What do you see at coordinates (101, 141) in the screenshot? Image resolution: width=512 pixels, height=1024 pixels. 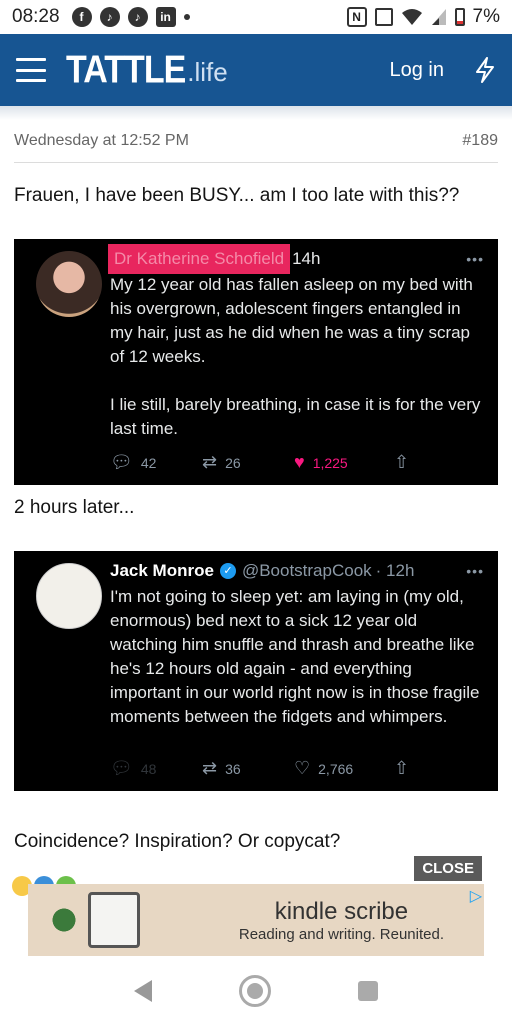 I see `post-date: Wednesday at 12:52 PM` at bounding box center [101, 141].